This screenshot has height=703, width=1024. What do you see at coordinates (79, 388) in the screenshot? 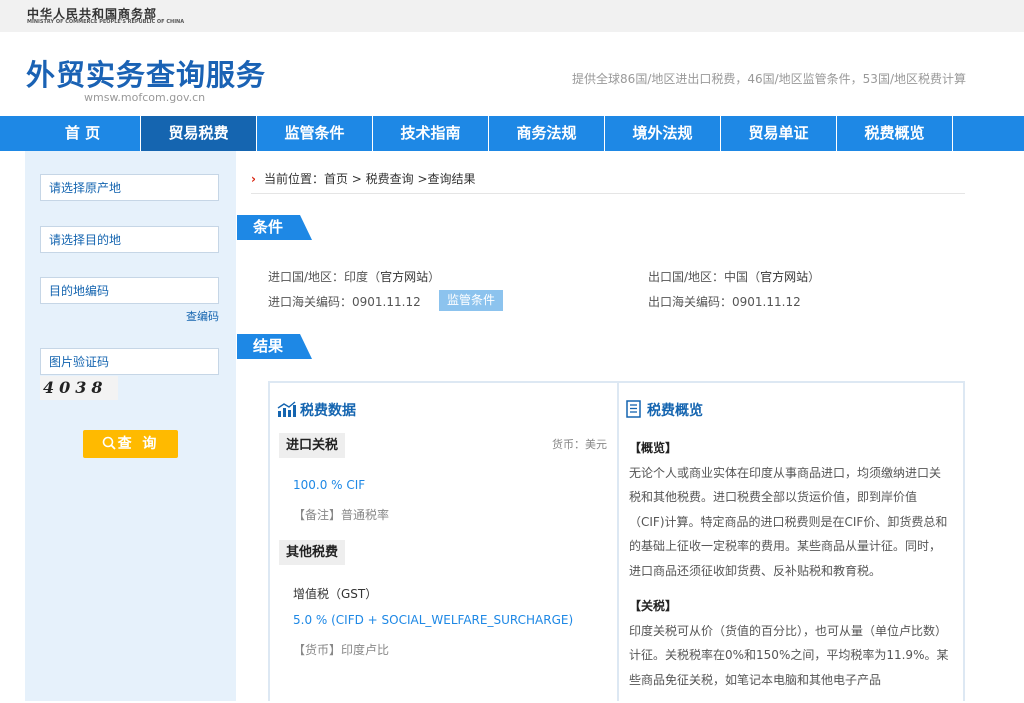
I see `captcha-image: 4038` at bounding box center [79, 388].